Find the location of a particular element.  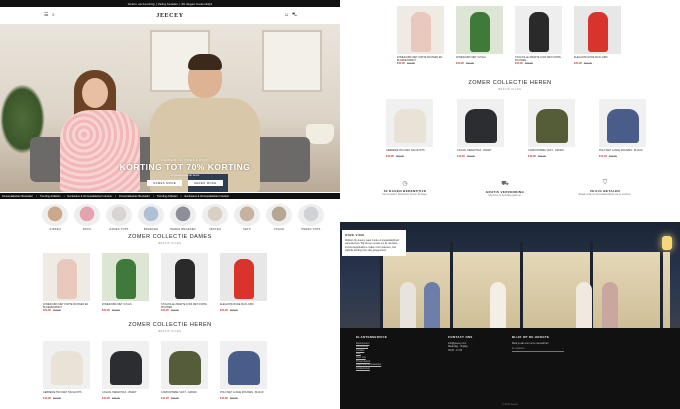

category-item: HEREN BROEKEN is located at coordinates (183, 217).